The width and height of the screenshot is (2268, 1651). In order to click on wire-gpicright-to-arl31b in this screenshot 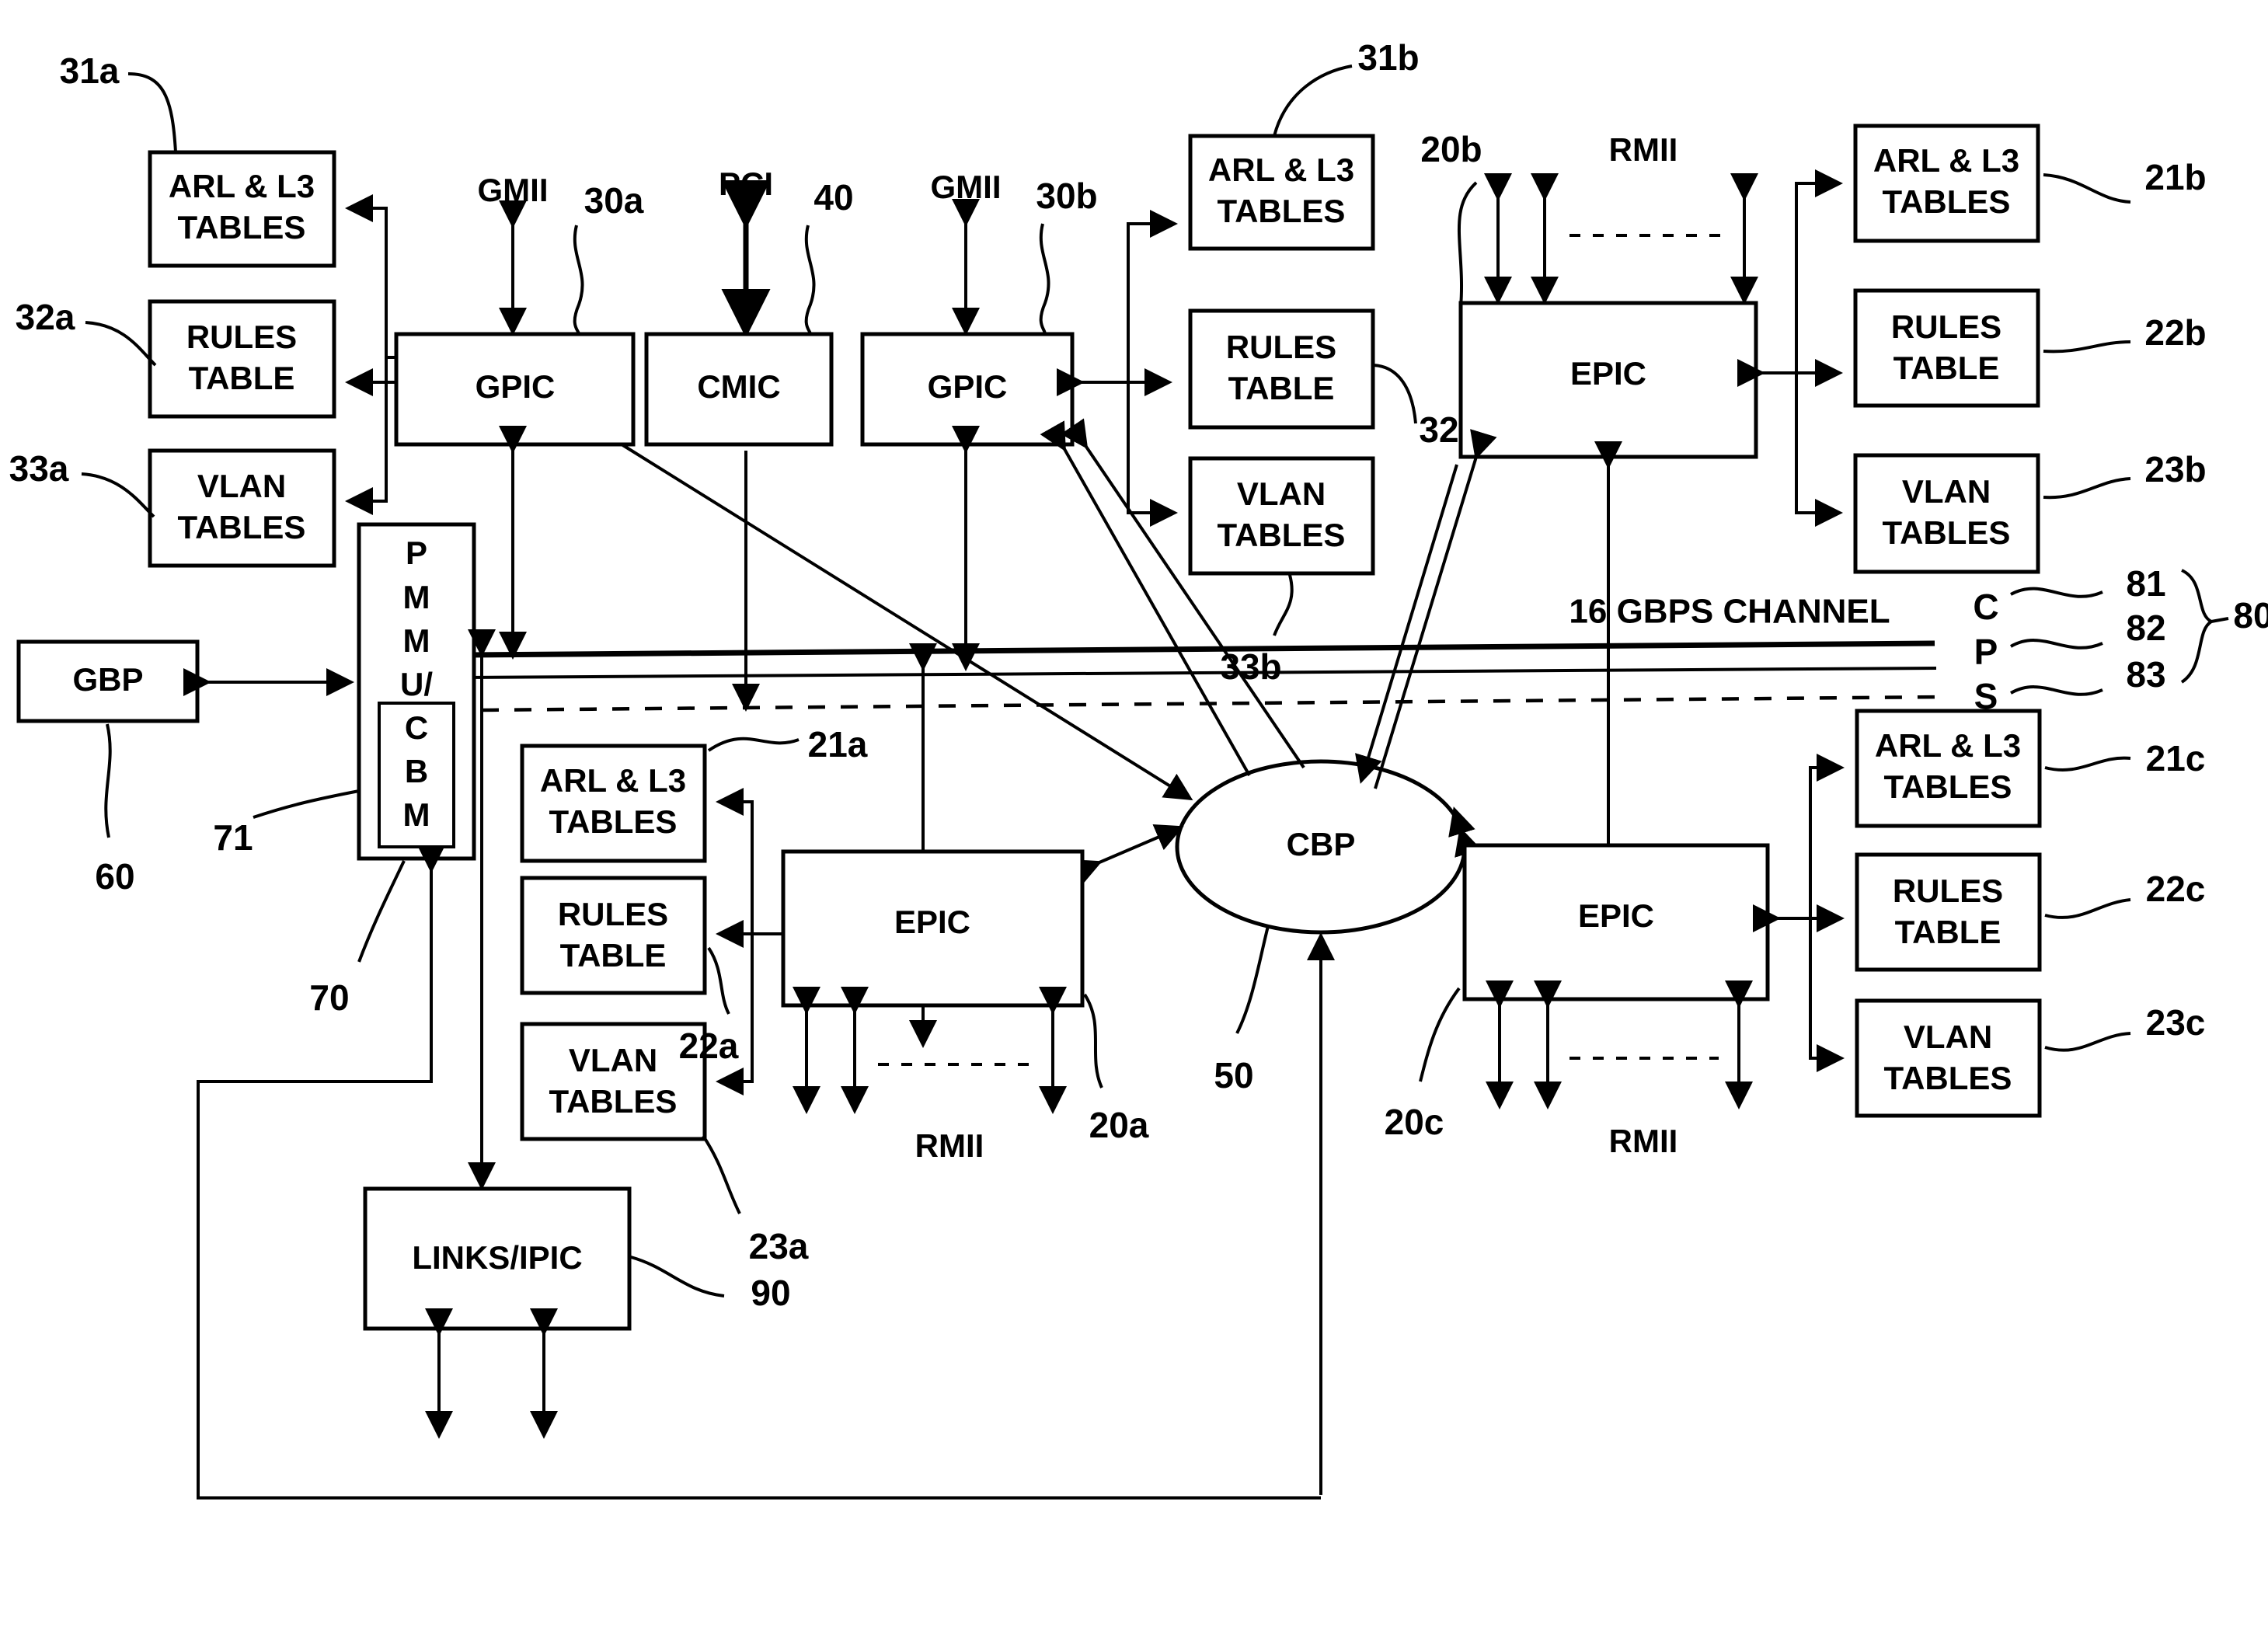, I will do `click(1152, 296)`.